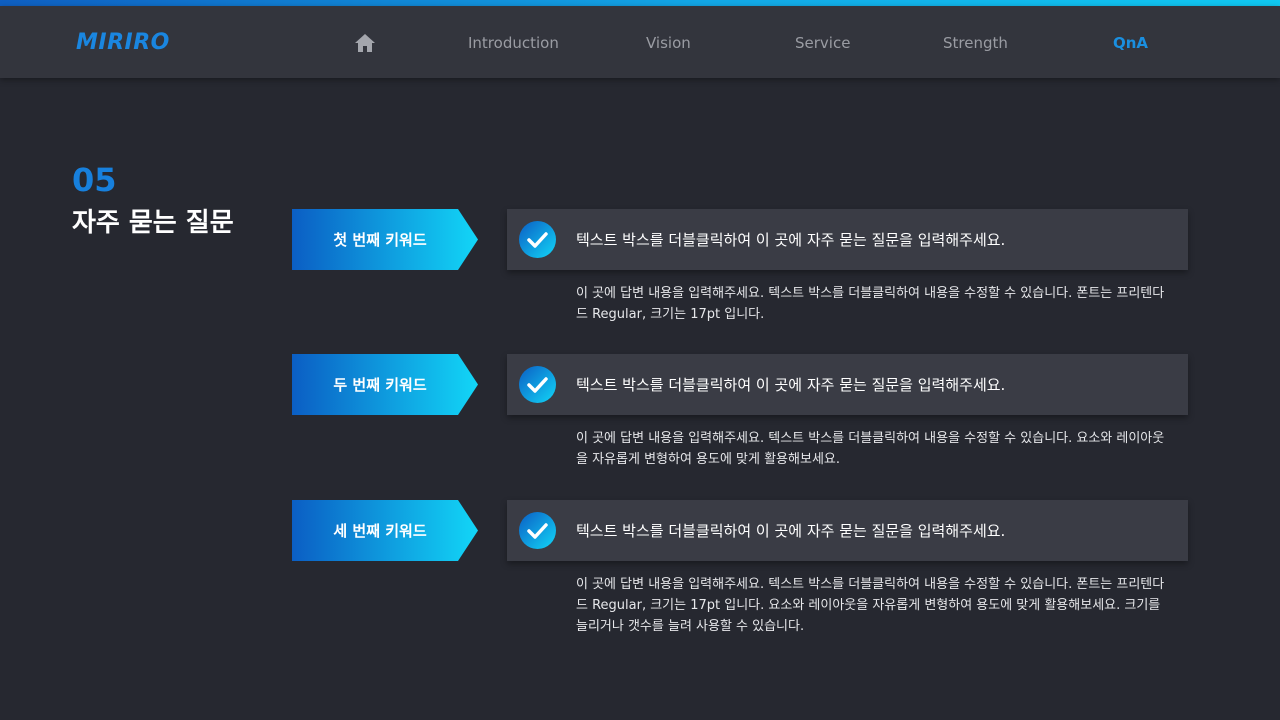  I want to click on keyword-label: 첫 번째 키워드, so click(380, 240).